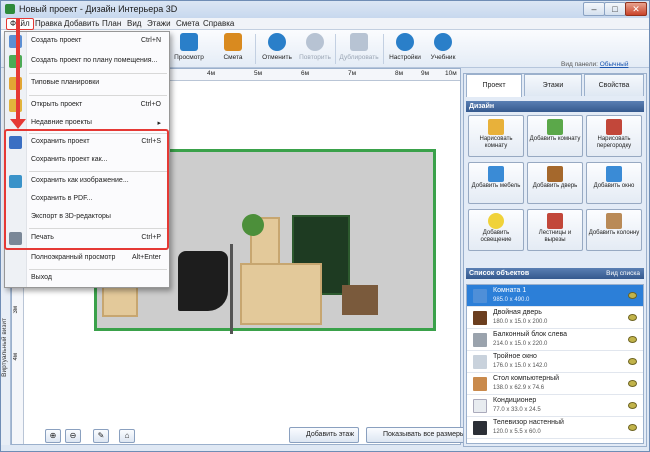 Image resolution: width=650 pixels, height=452 pixels. What do you see at coordinates (418, 435) in the screenshot?
I see `show-sizes-button: Показывать все размеры` at bounding box center [418, 435].